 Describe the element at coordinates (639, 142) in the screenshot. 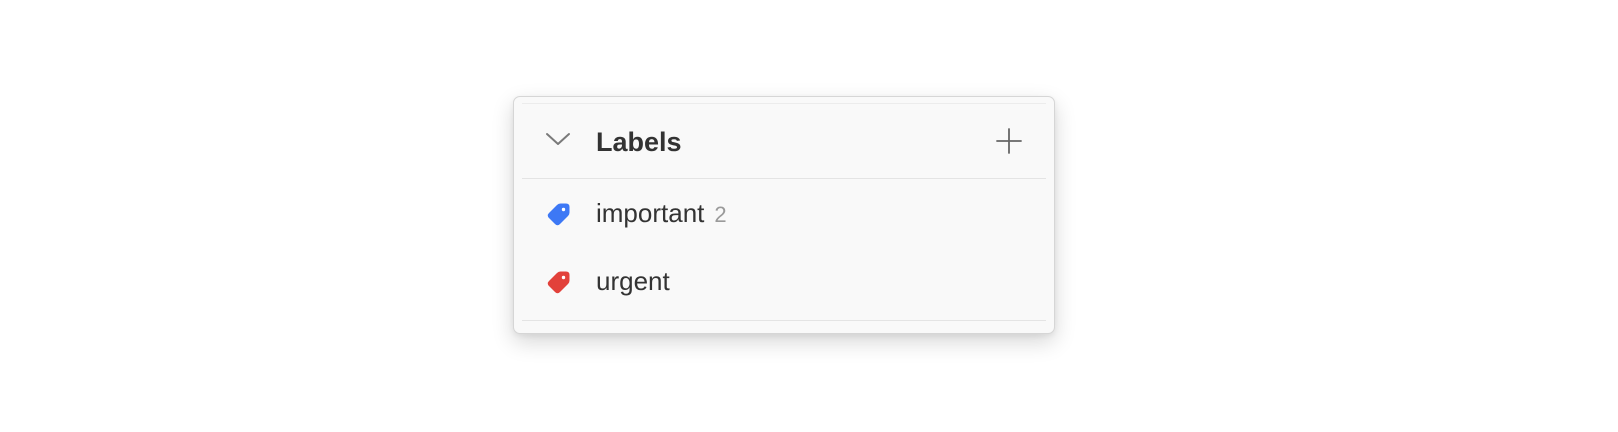

I see `labels-title: Labels` at that location.